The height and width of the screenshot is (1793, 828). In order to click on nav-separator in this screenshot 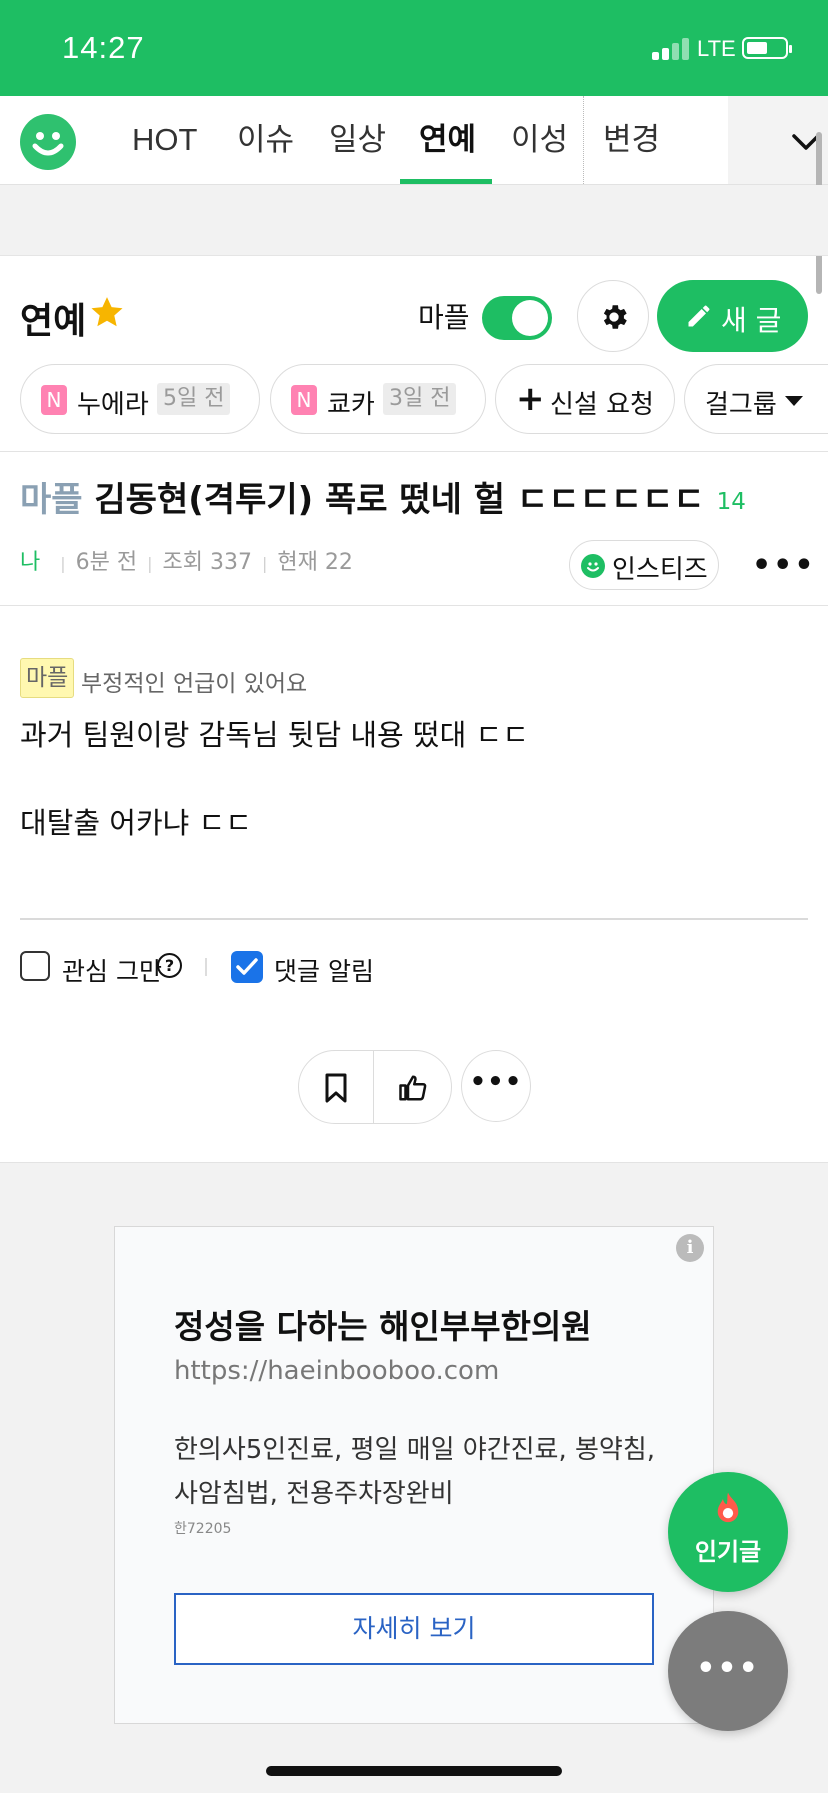, I will do `click(583, 140)`.